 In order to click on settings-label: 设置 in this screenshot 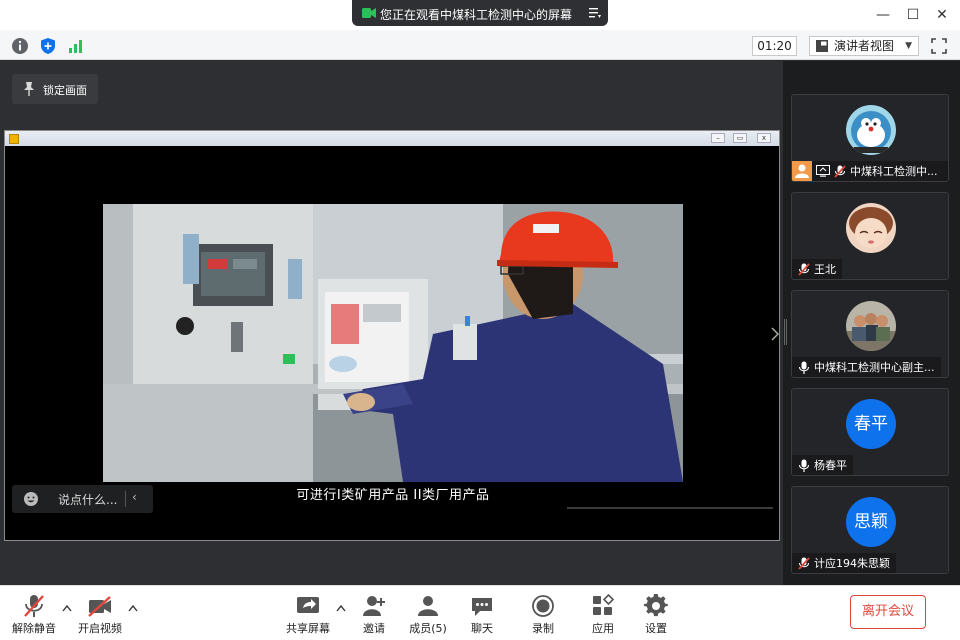, I will do `click(656, 628)`.